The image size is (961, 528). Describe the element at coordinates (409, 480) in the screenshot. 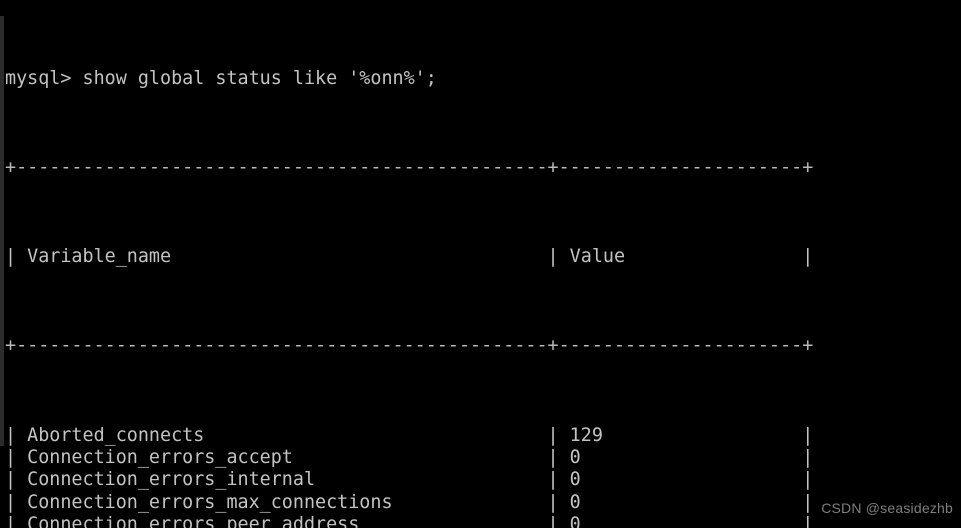

I see `table-row: | Connection_errors_internal | 0 |` at that location.